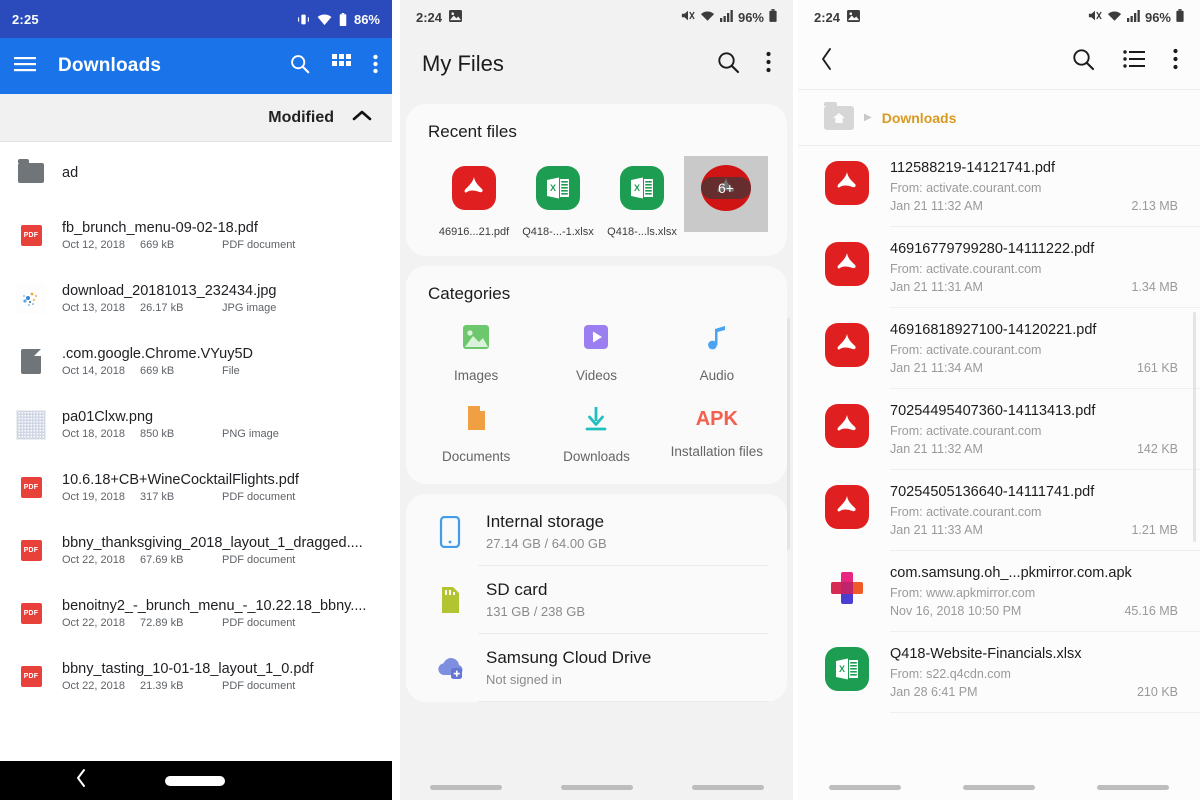  I want to click on status-bar: 2:25 86%, so click(196, 19).